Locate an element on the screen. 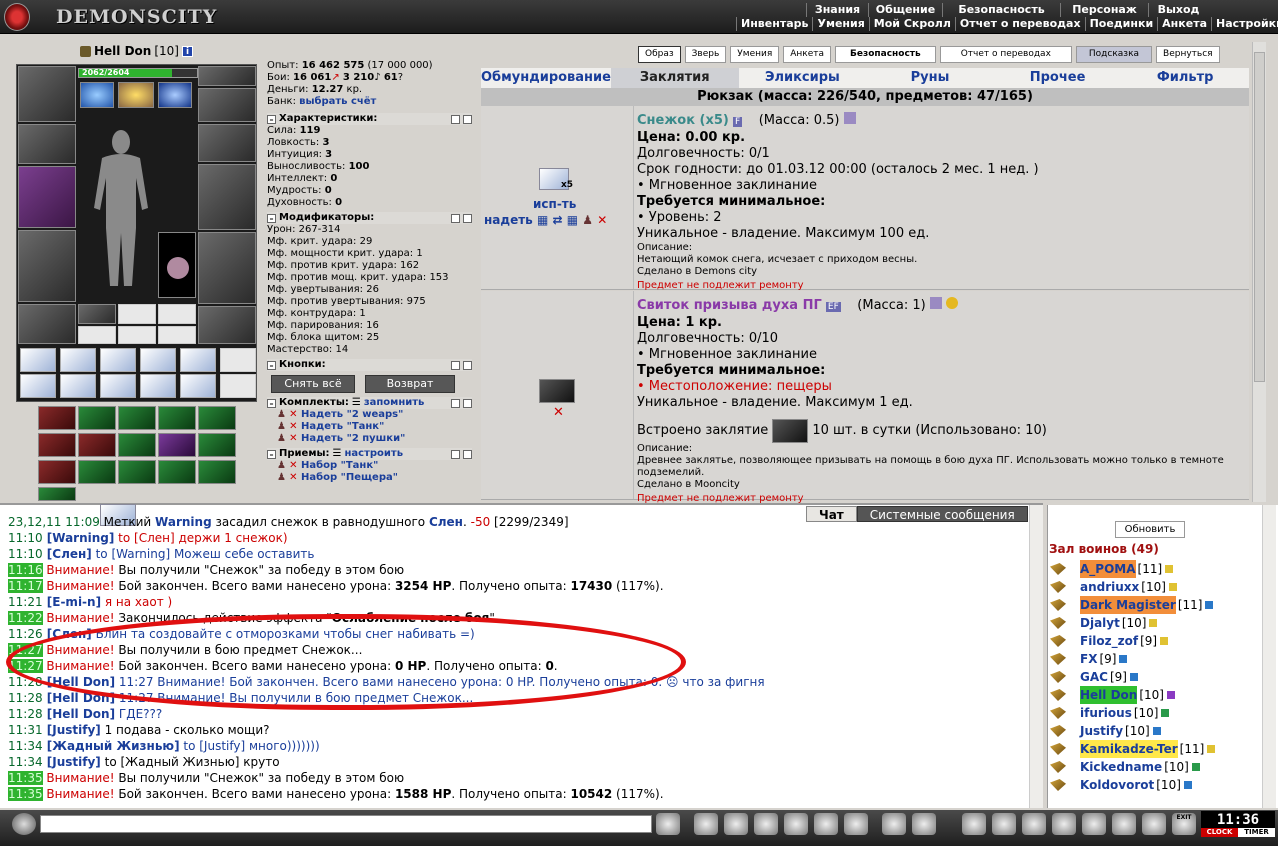 Image resolution: width=1278 pixels, height=846 pixels. chat-nick: [Слен] is located at coordinates (67, 554).